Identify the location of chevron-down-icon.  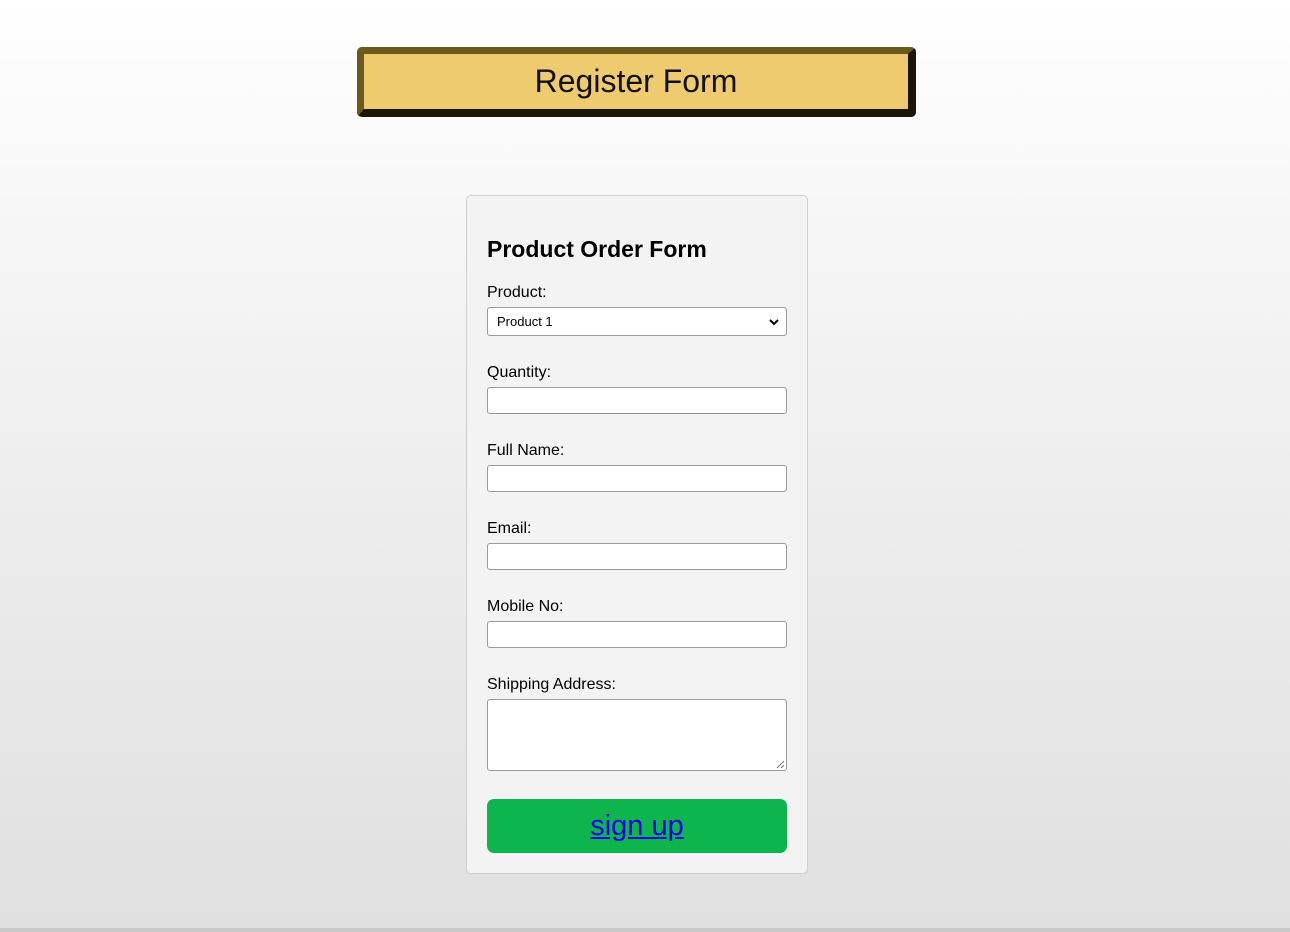
(774, 321).